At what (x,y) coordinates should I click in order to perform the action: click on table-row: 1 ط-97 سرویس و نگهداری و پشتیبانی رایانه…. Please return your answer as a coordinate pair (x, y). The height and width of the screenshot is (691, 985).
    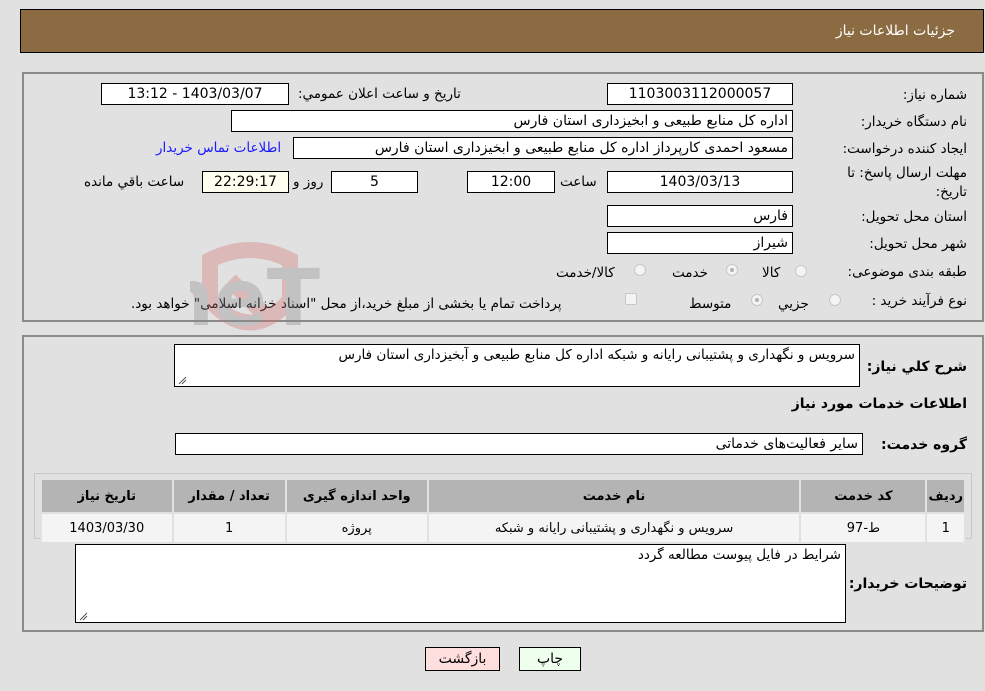
    Looking at the image, I should click on (503, 528).